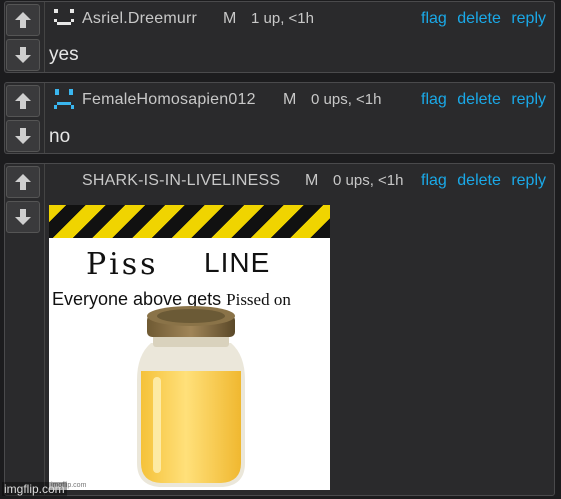 This screenshot has width=561, height=499. Describe the element at coordinates (139, 19) in the screenshot. I see `username: Asriel.Dreemurr` at that location.